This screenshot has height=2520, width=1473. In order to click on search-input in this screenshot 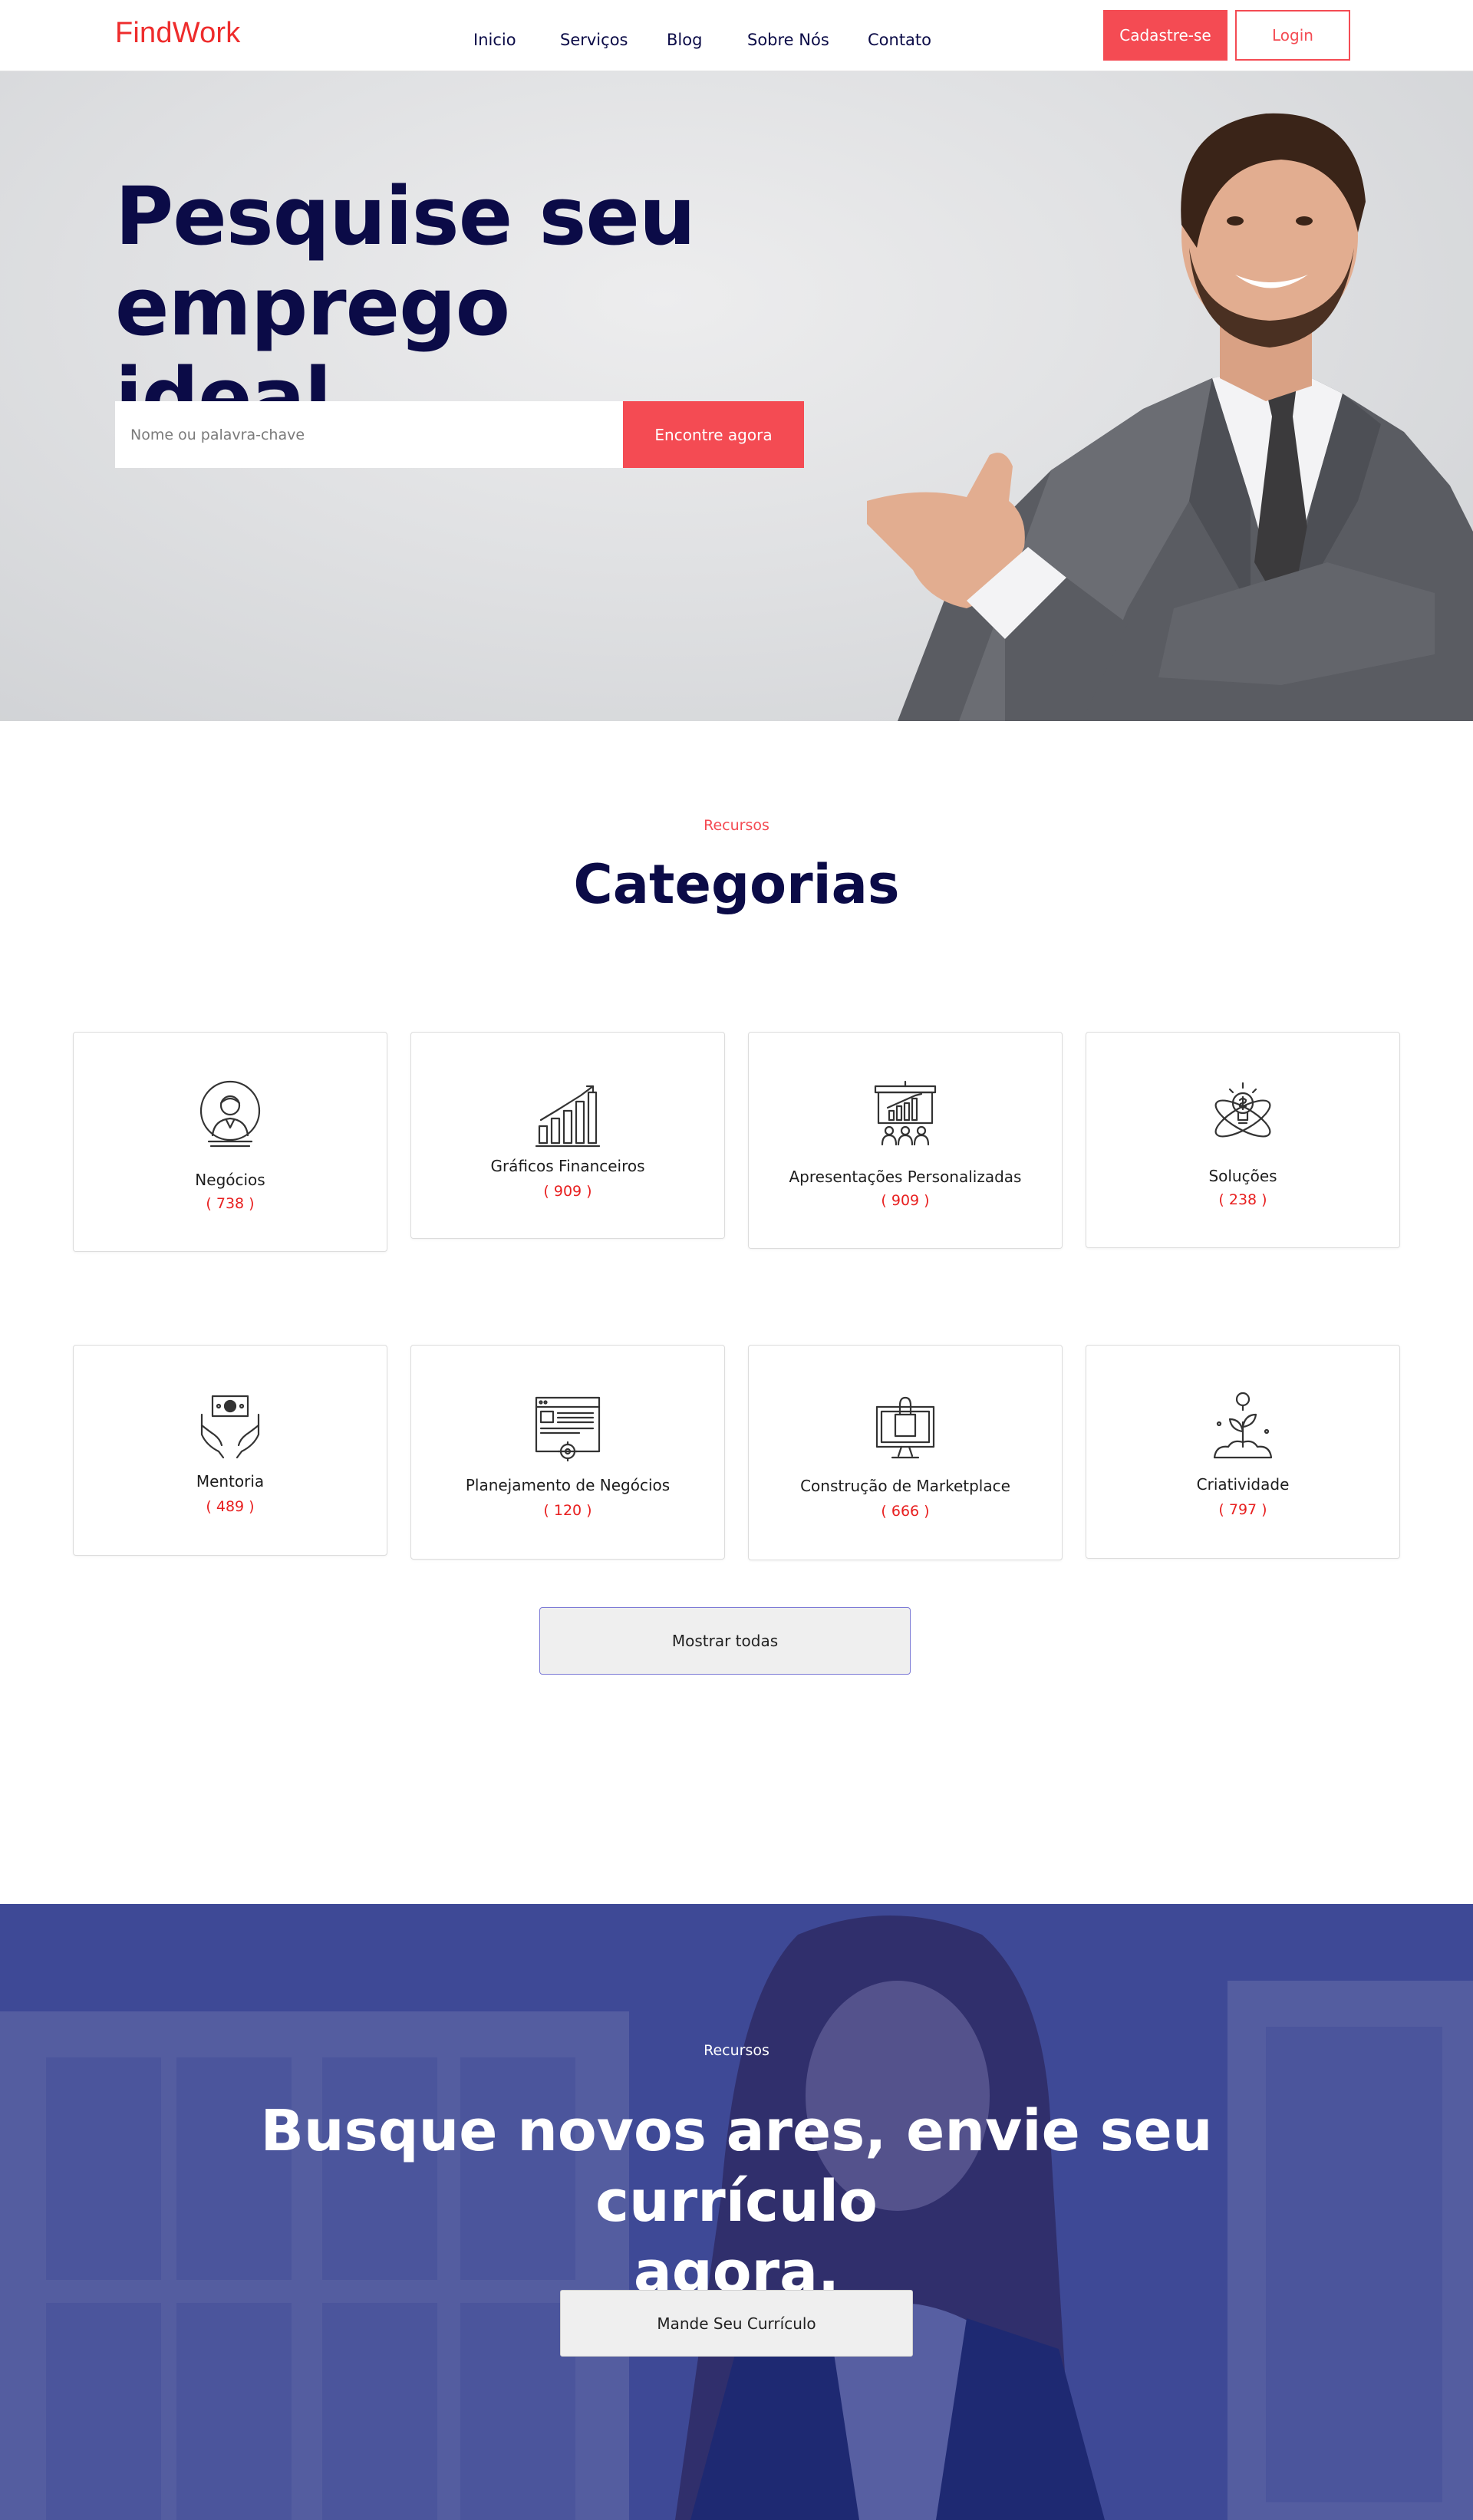, I will do `click(369, 434)`.